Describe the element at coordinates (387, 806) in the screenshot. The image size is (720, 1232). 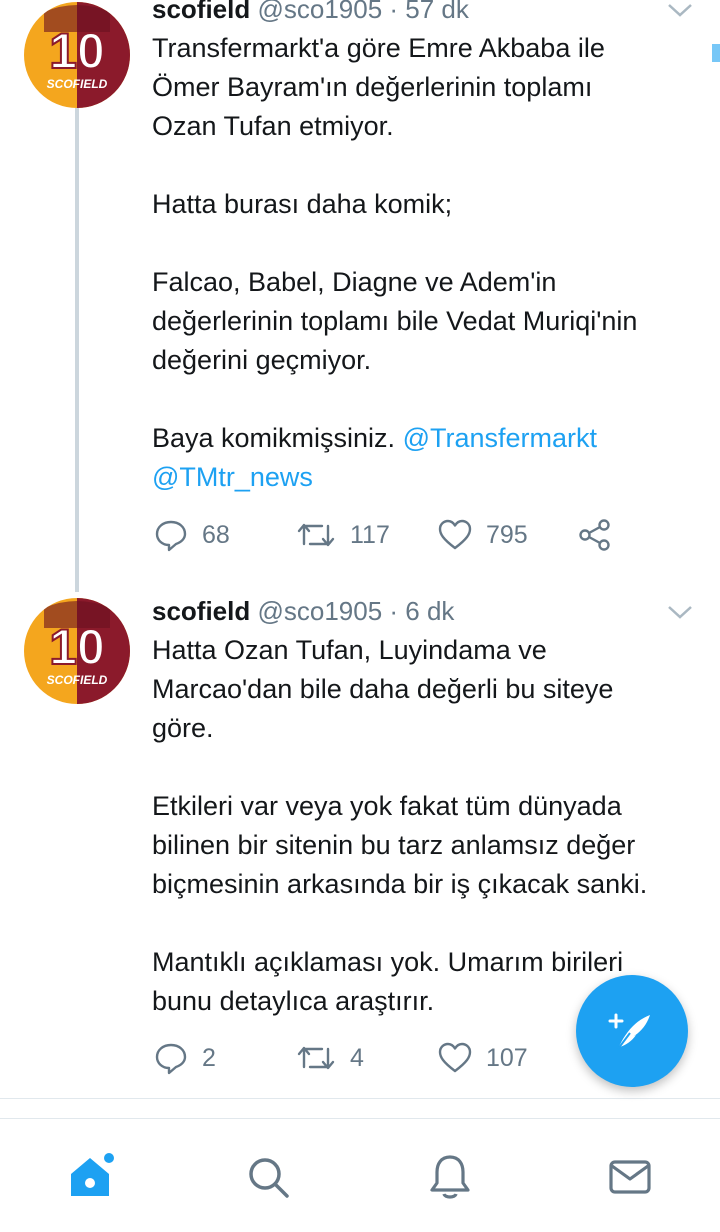
I see `tweet-line: Etkileri var veya yok fakat tüm dünyada` at that location.